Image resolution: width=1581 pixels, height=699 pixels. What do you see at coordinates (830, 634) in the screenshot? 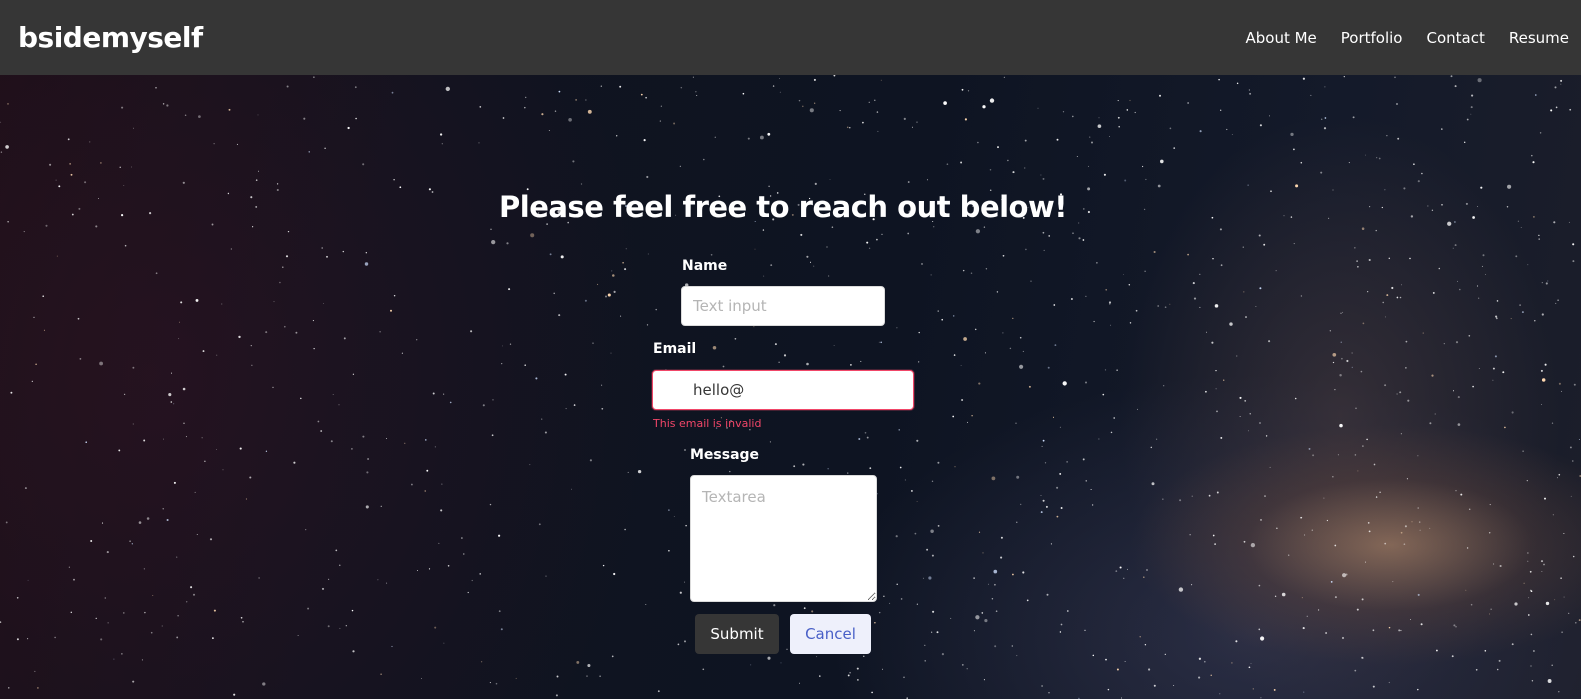
I see `cancel-button: Cancel` at bounding box center [830, 634].